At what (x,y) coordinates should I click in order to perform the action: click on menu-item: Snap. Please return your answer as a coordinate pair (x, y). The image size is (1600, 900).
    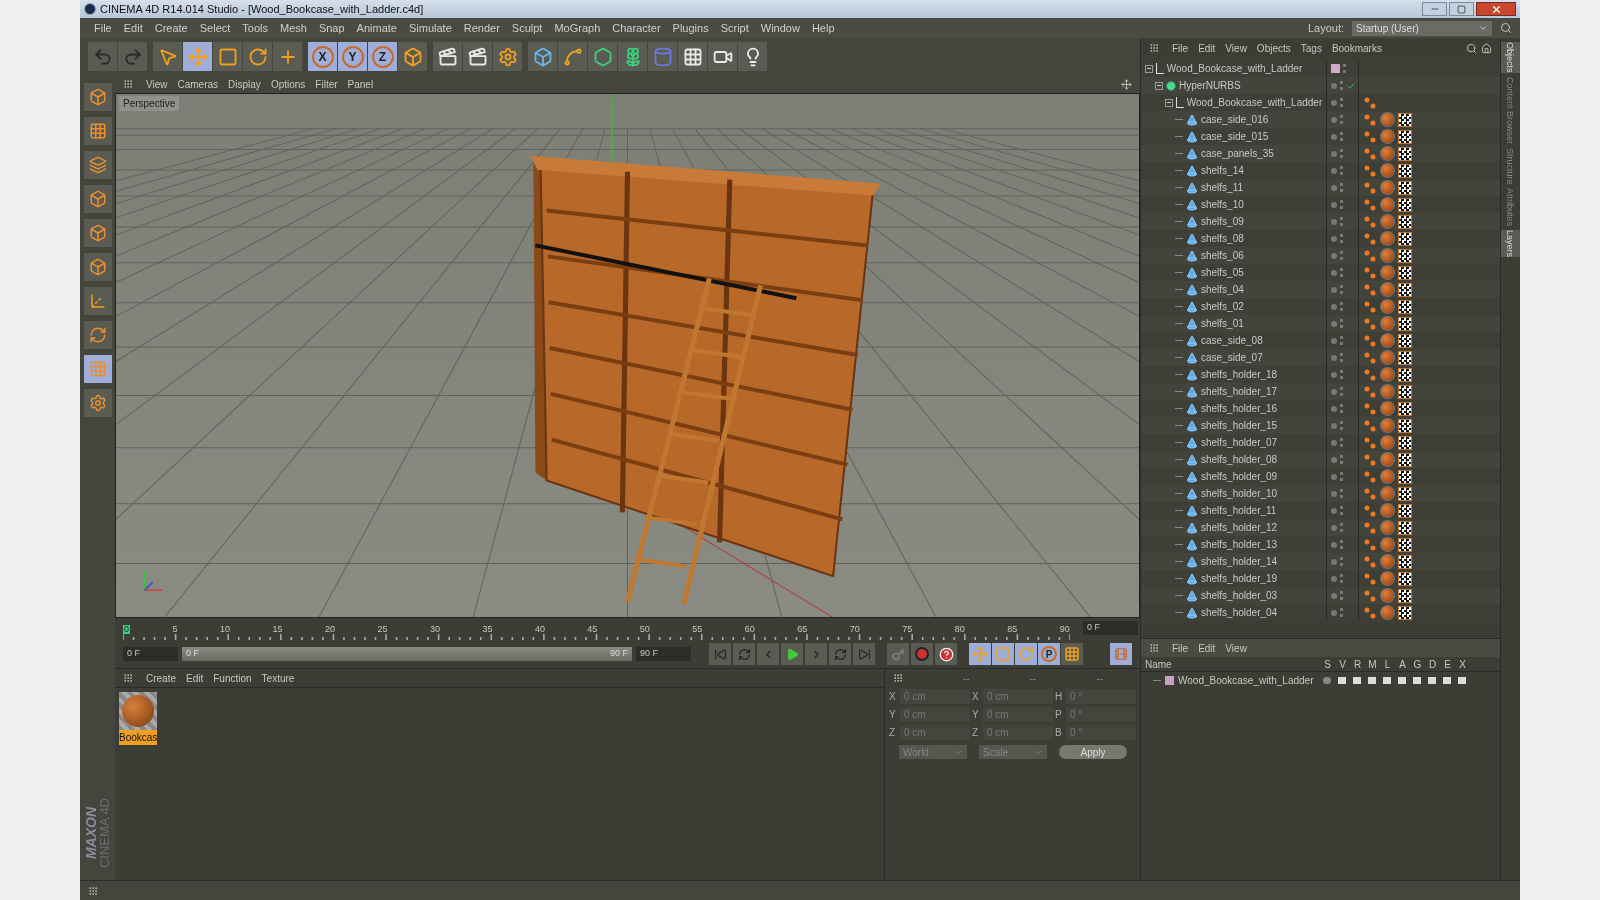
    Looking at the image, I should click on (331, 28).